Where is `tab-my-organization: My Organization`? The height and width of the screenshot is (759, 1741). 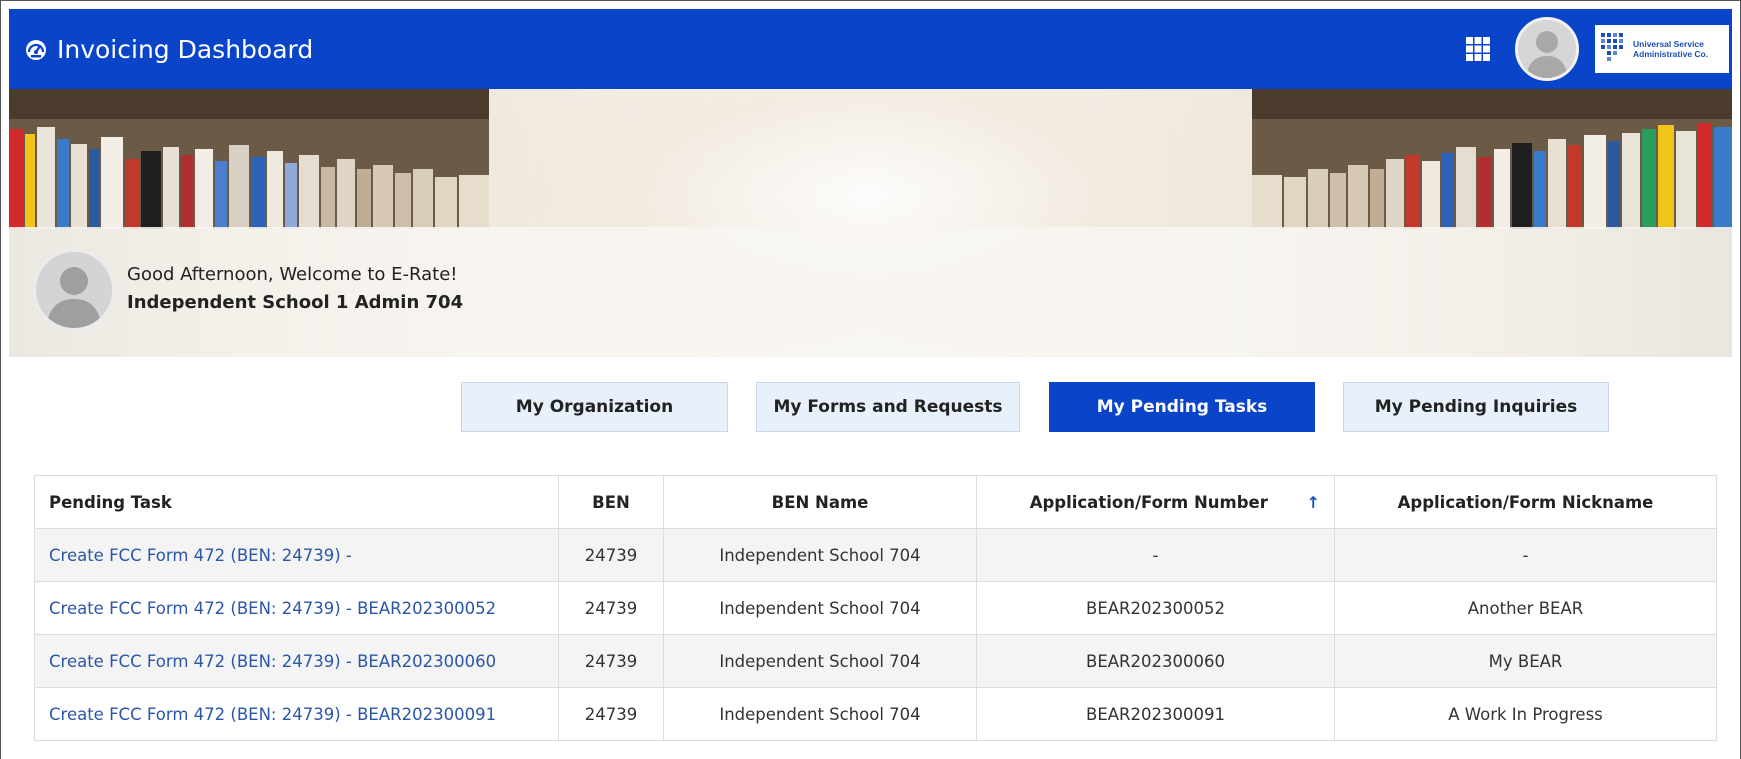
tab-my-organization: My Organization is located at coordinates (594, 407).